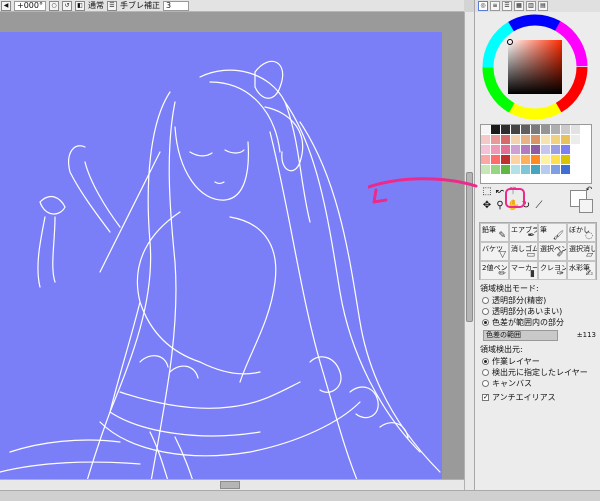 The width and height of the screenshot is (600, 501). Describe the element at coordinates (66, 5) in the screenshot. I see `rotate-icon: ↺` at that location.